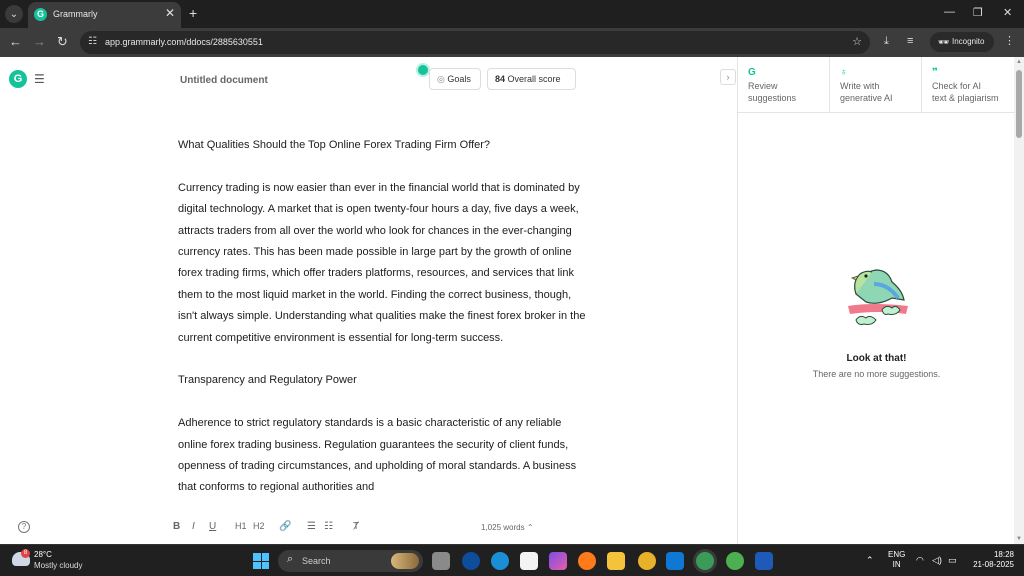  I want to click on taskbar-search: ⌕ Search, so click(350, 561).